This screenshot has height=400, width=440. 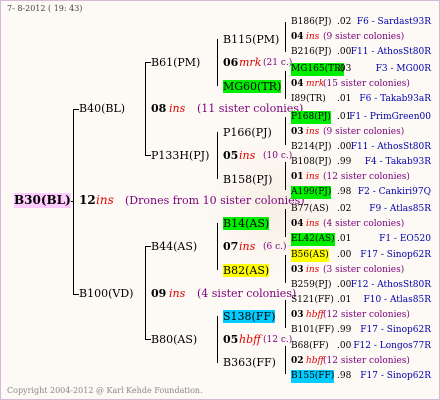 I want to click on gen4-origin: F4 - Takab93R, so click(x=397, y=162).